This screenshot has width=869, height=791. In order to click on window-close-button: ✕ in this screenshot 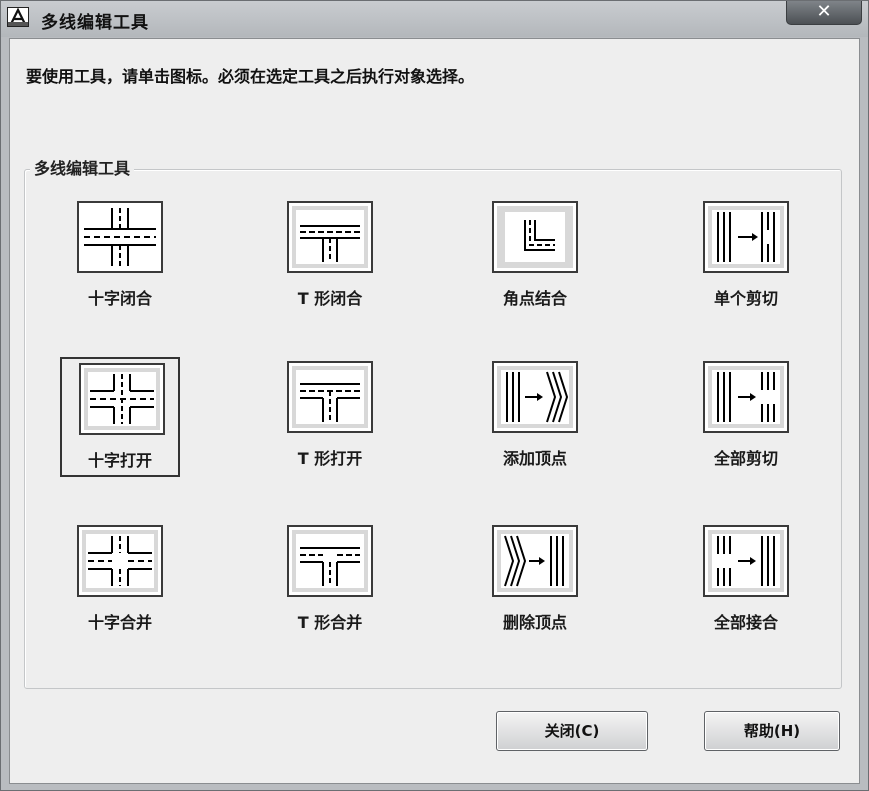, I will do `click(824, 13)`.